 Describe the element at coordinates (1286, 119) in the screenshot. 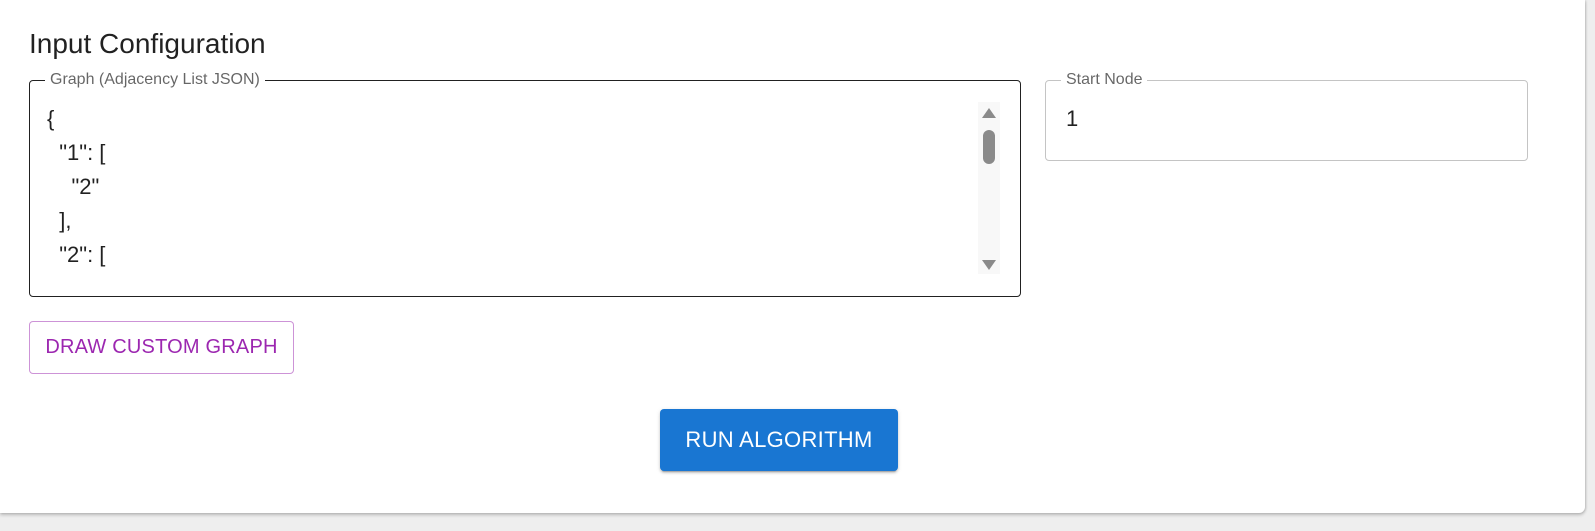

I see `start-node-input` at that location.